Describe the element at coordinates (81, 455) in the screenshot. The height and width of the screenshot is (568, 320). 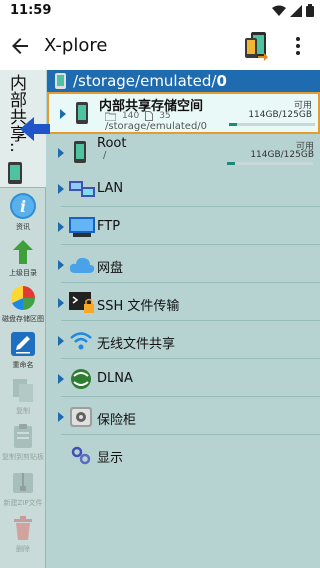
I see `show-icon` at that location.